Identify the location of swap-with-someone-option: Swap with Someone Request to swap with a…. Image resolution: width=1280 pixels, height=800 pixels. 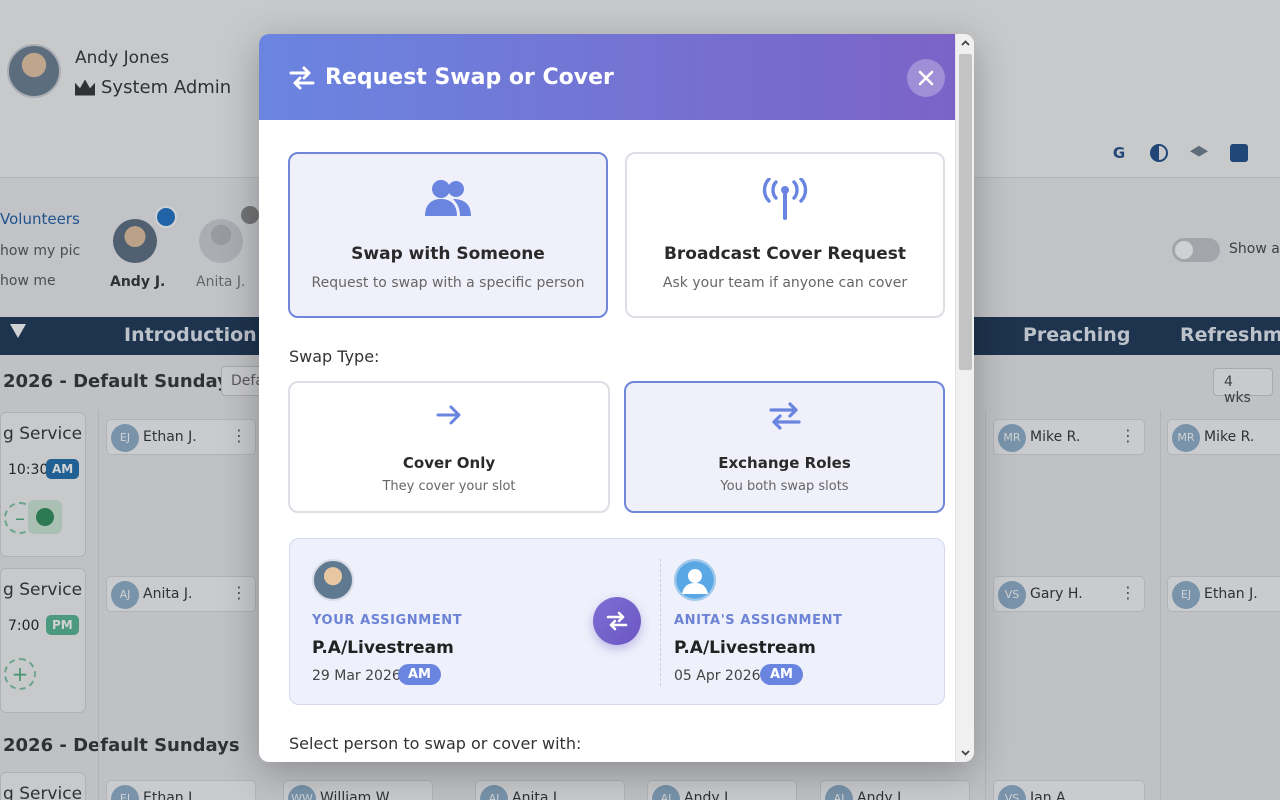
(448, 235).